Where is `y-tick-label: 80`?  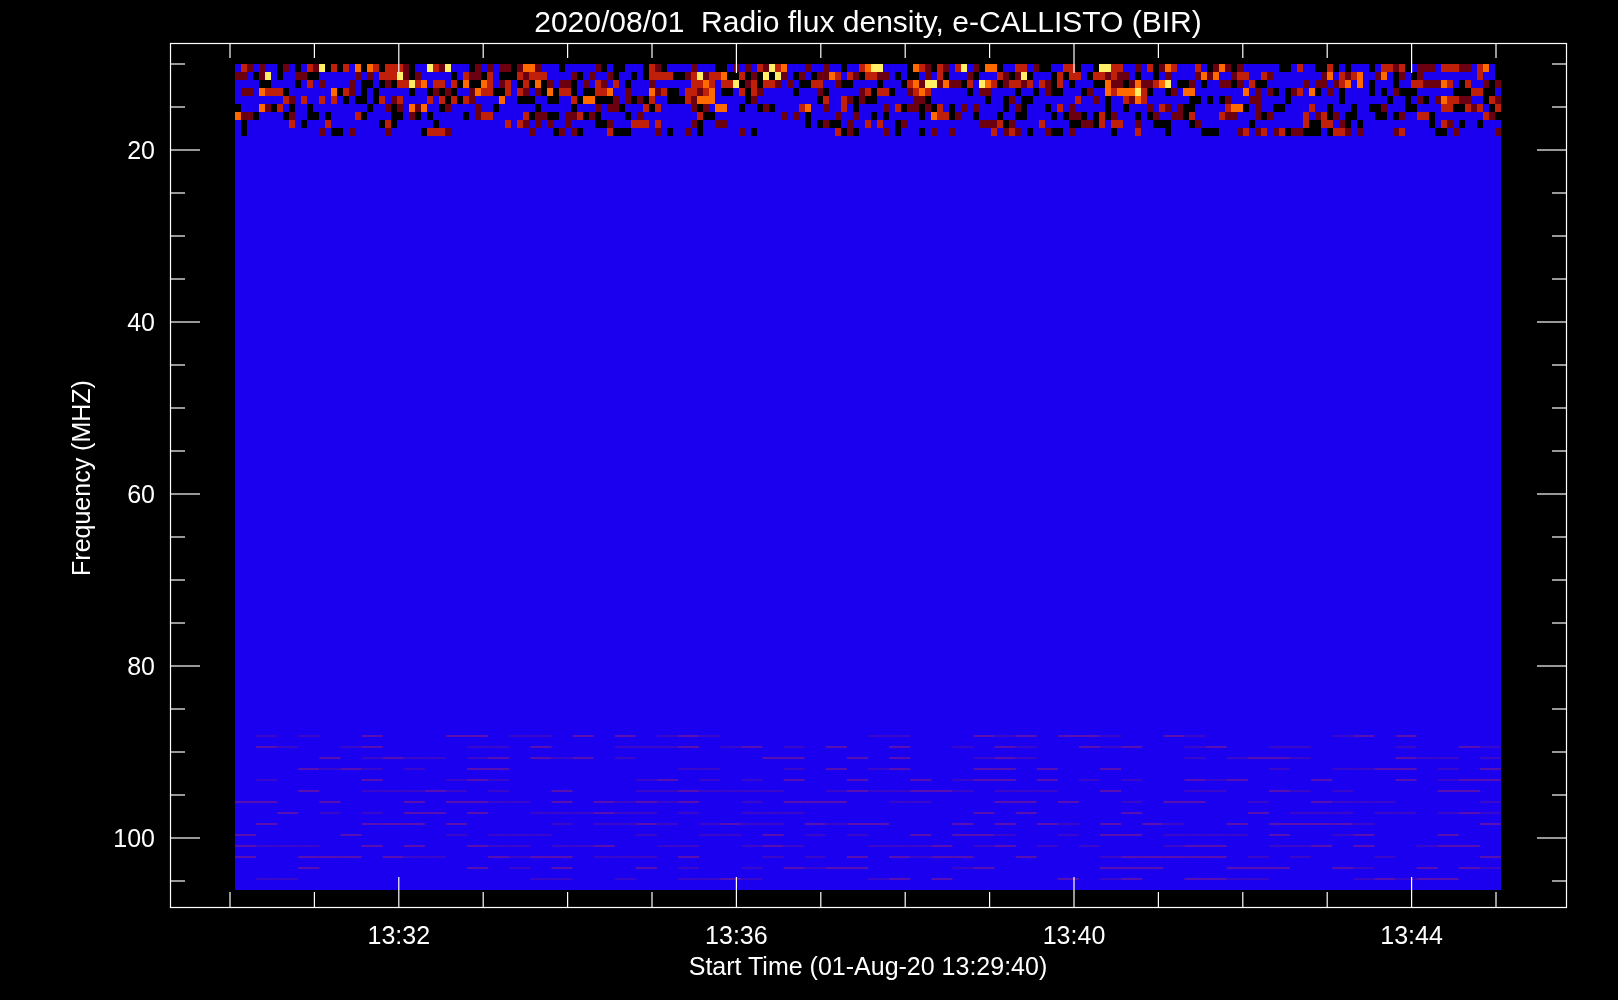
y-tick-label: 80 is located at coordinates (141, 666).